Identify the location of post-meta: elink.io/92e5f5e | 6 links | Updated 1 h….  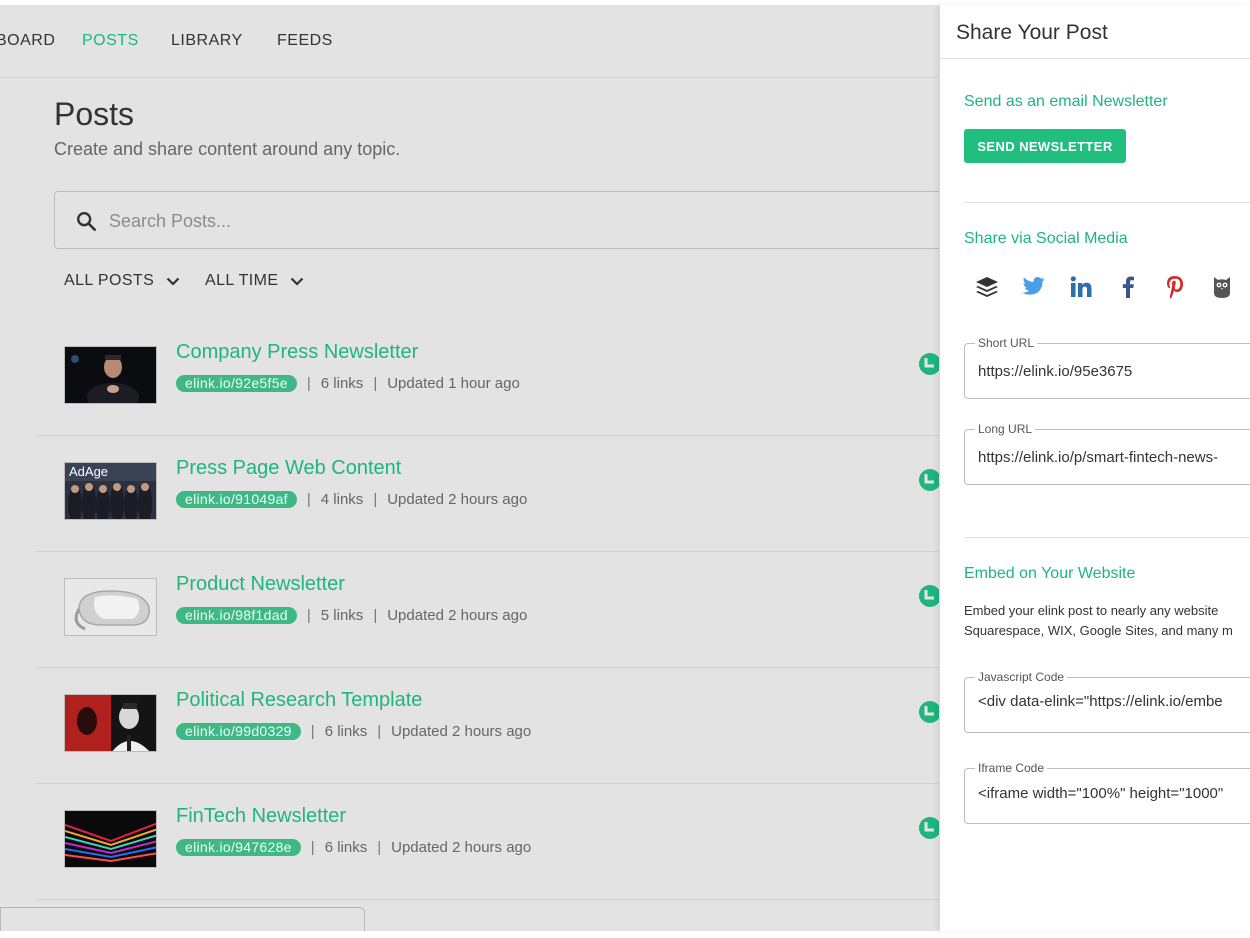
(348, 383).